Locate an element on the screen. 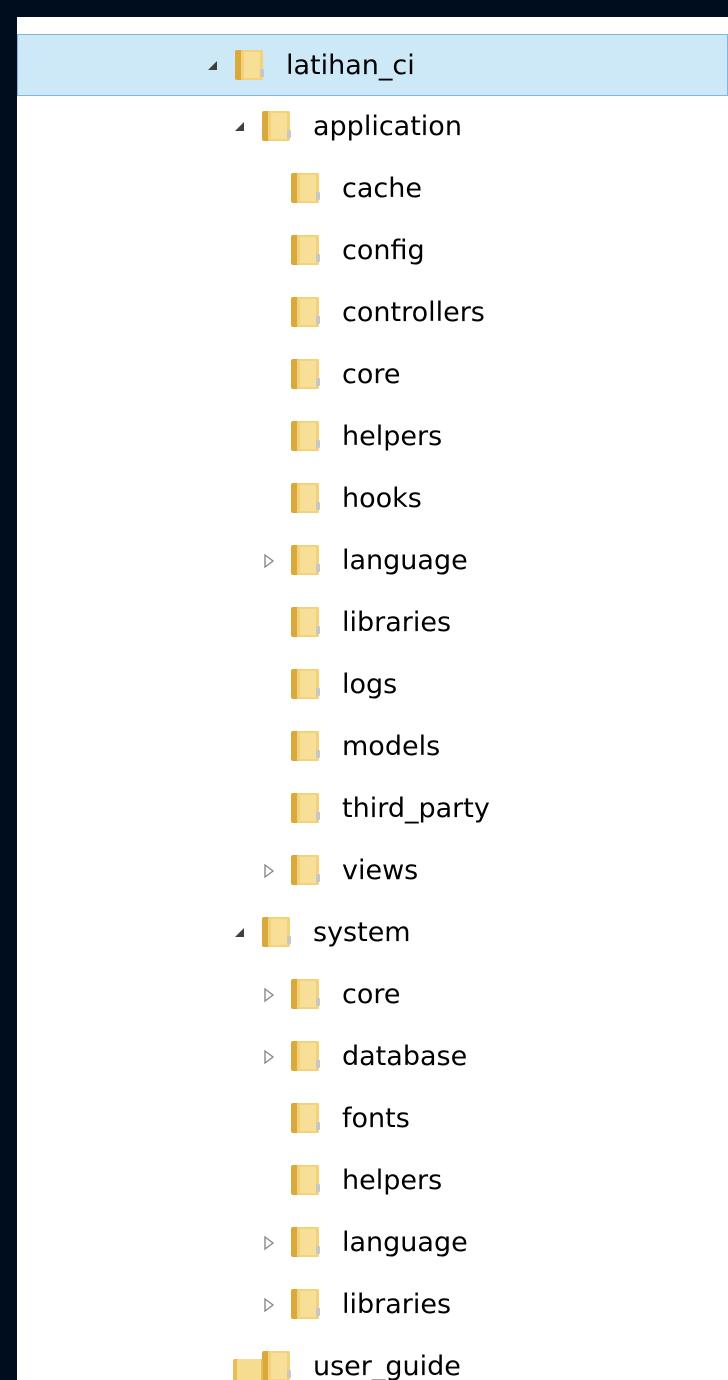  tree-item-label: controllers is located at coordinates (413, 312).